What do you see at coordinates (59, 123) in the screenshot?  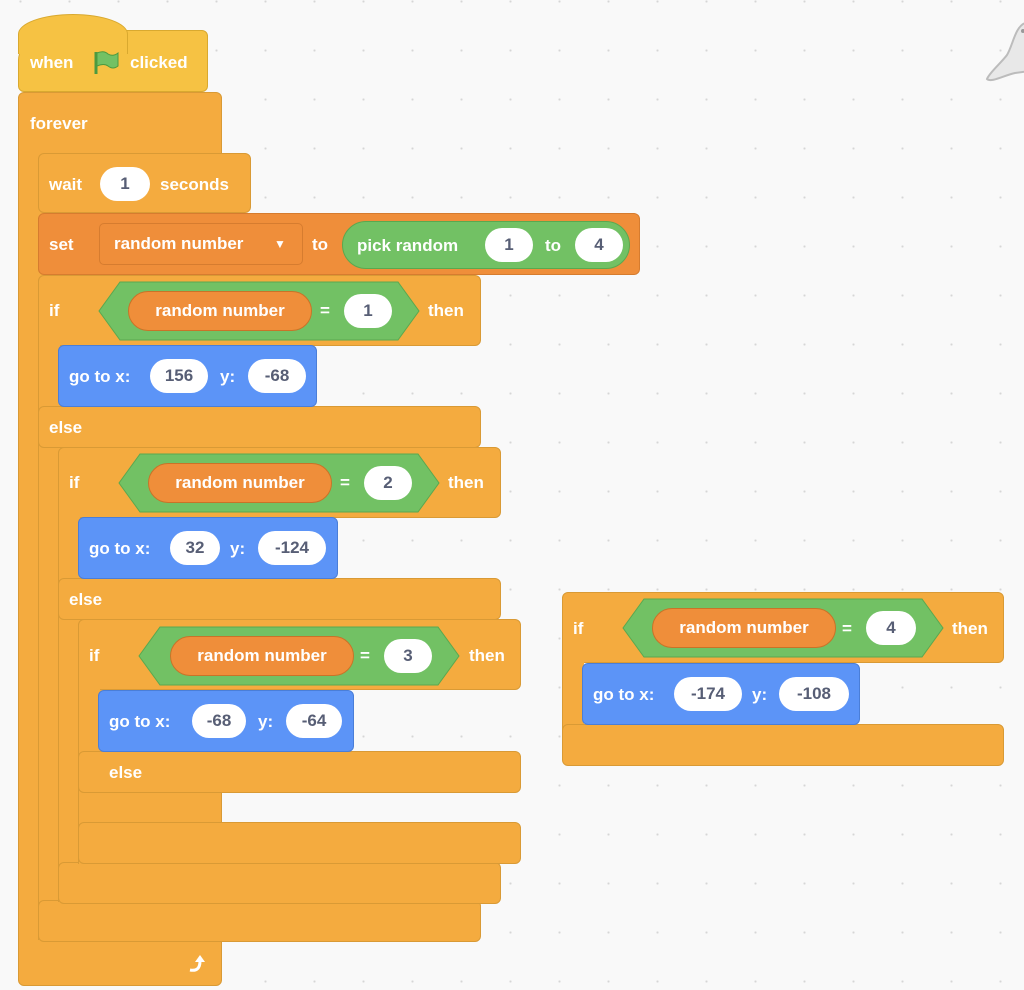 I see `forever-label: forever` at bounding box center [59, 123].